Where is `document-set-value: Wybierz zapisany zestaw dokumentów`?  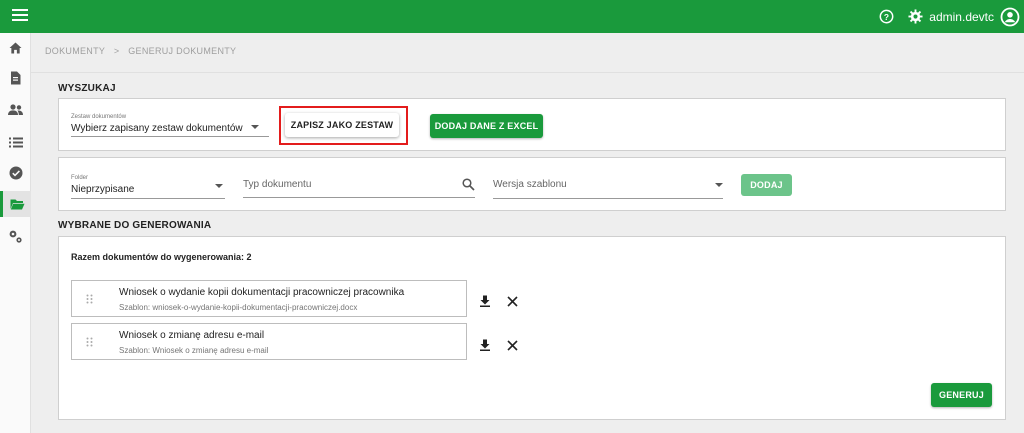
document-set-value: Wybierz zapisany zestaw dokumentów is located at coordinates (157, 128).